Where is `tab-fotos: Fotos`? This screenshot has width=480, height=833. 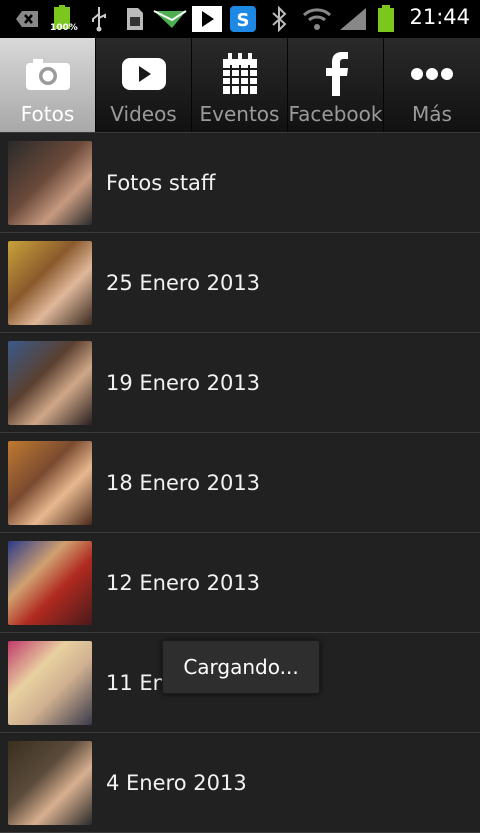 tab-fotos: Fotos is located at coordinates (48, 85).